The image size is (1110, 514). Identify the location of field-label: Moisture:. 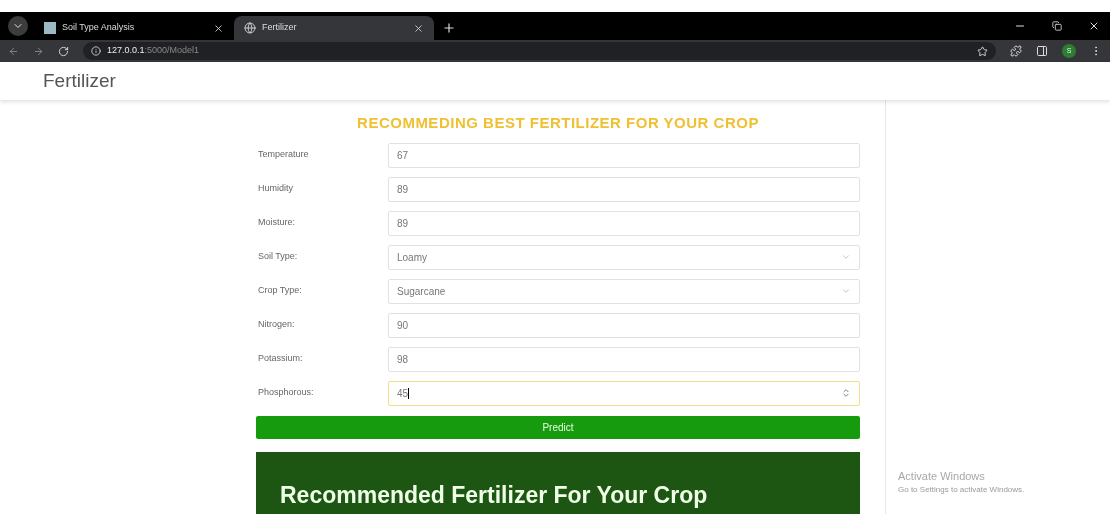
(276, 223).